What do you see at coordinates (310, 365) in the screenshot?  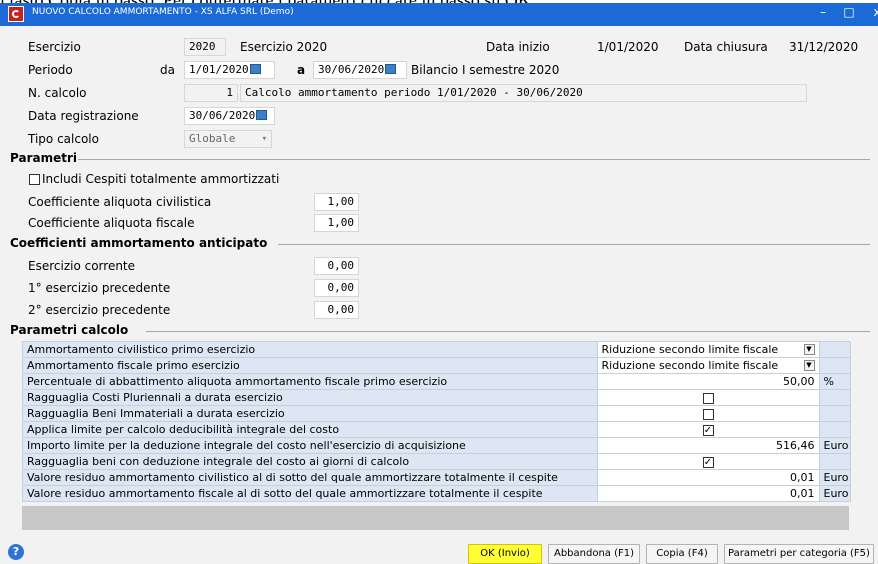 I see `parameter-label: Ammortamento fiscale primo esercizio` at bounding box center [310, 365].